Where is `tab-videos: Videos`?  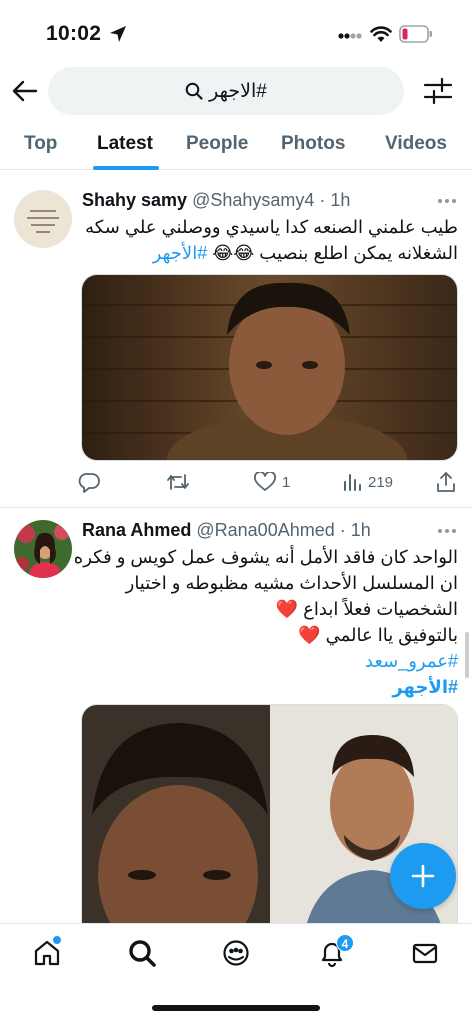 tab-videos: Videos is located at coordinates (416, 144).